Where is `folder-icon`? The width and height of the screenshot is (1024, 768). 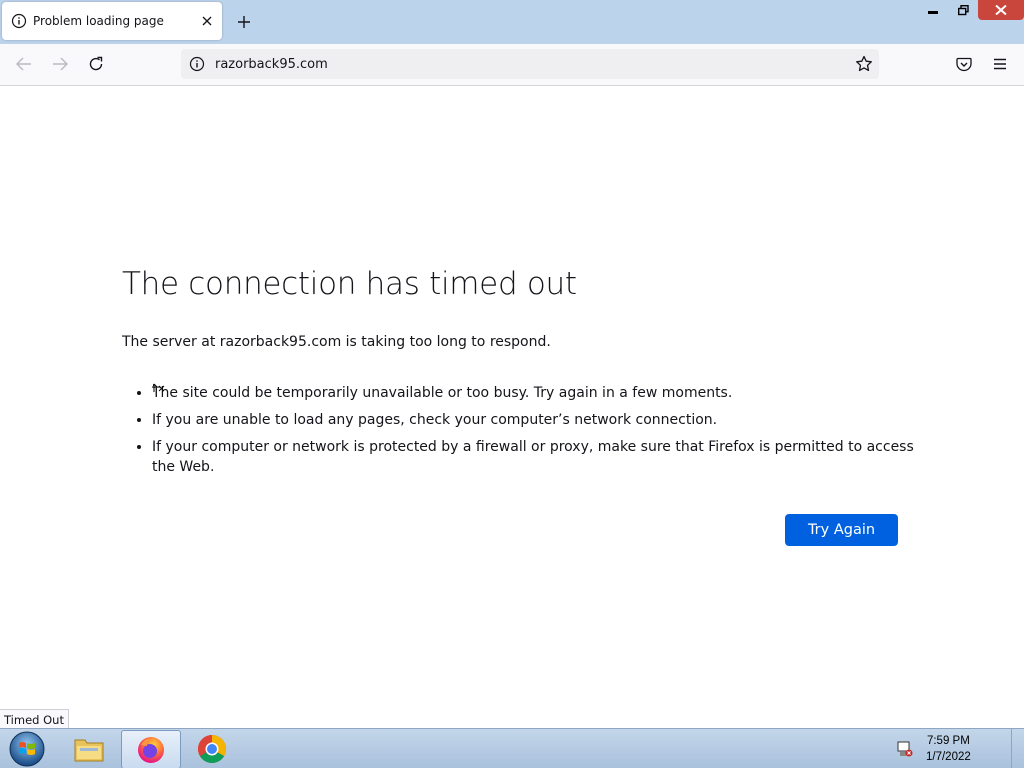 folder-icon is located at coordinates (89, 750).